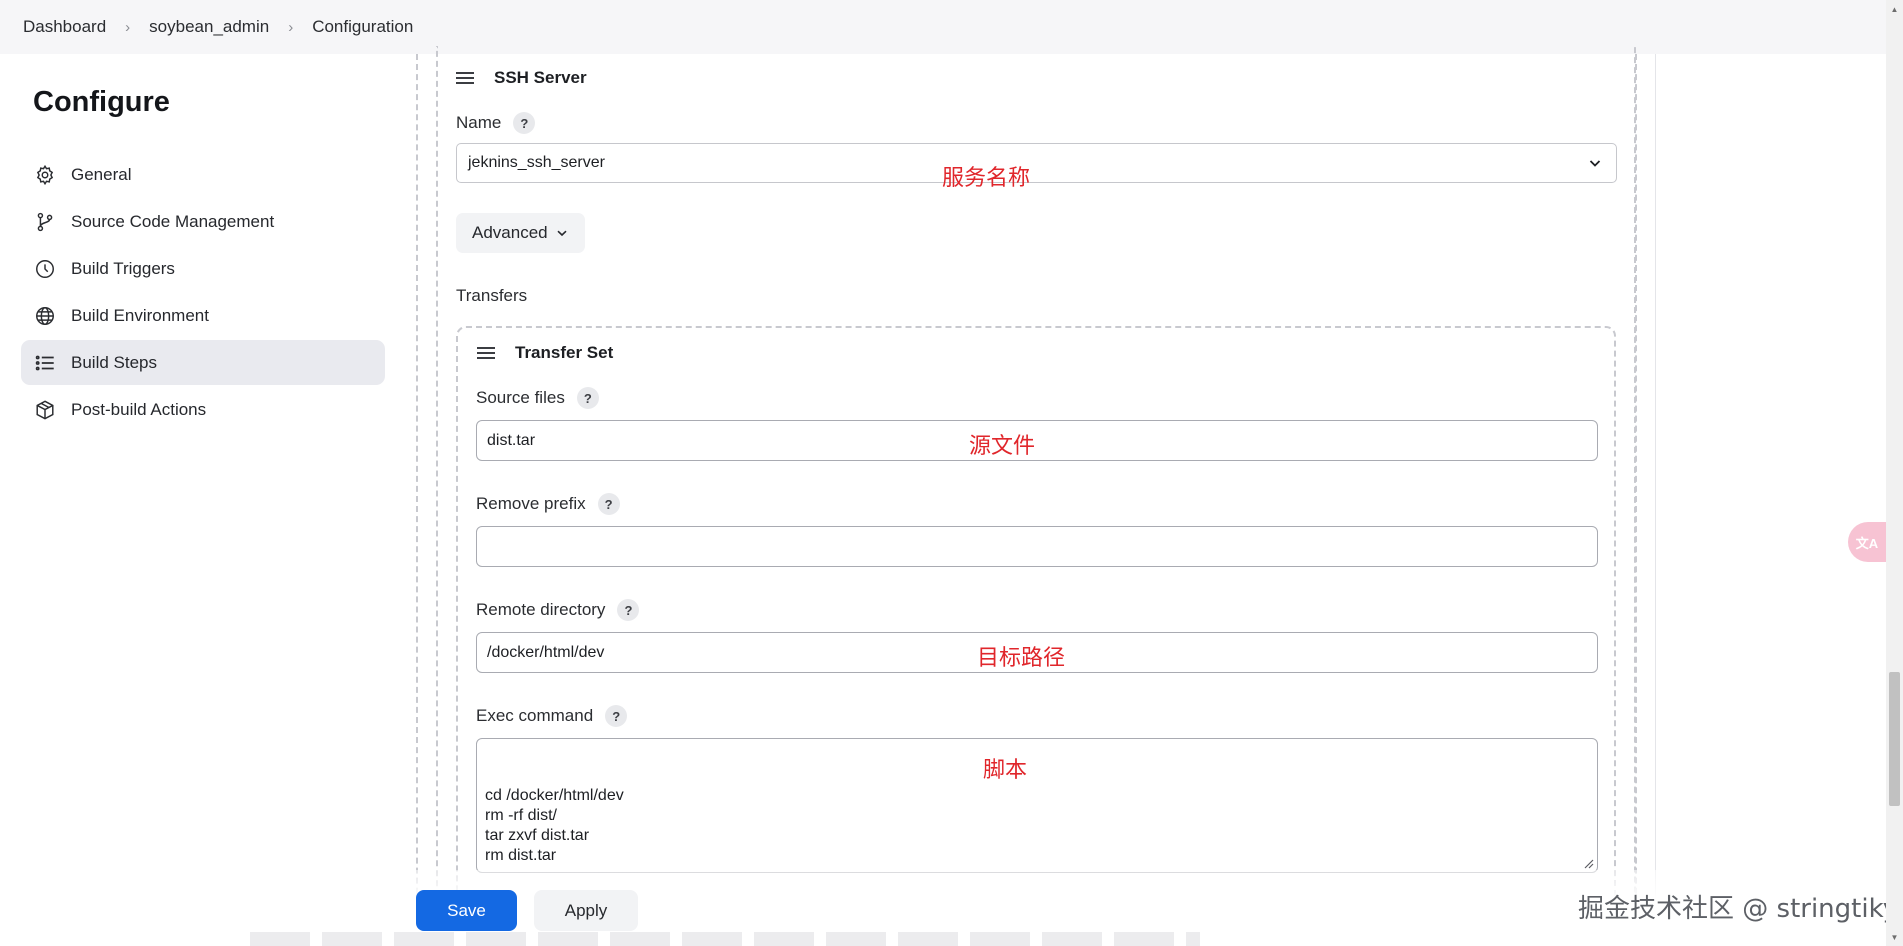 The height and width of the screenshot is (946, 1903). What do you see at coordinates (203, 268) in the screenshot?
I see `sidebar-item-build-triggers: Build Triggers` at bounding box center [203, 268].